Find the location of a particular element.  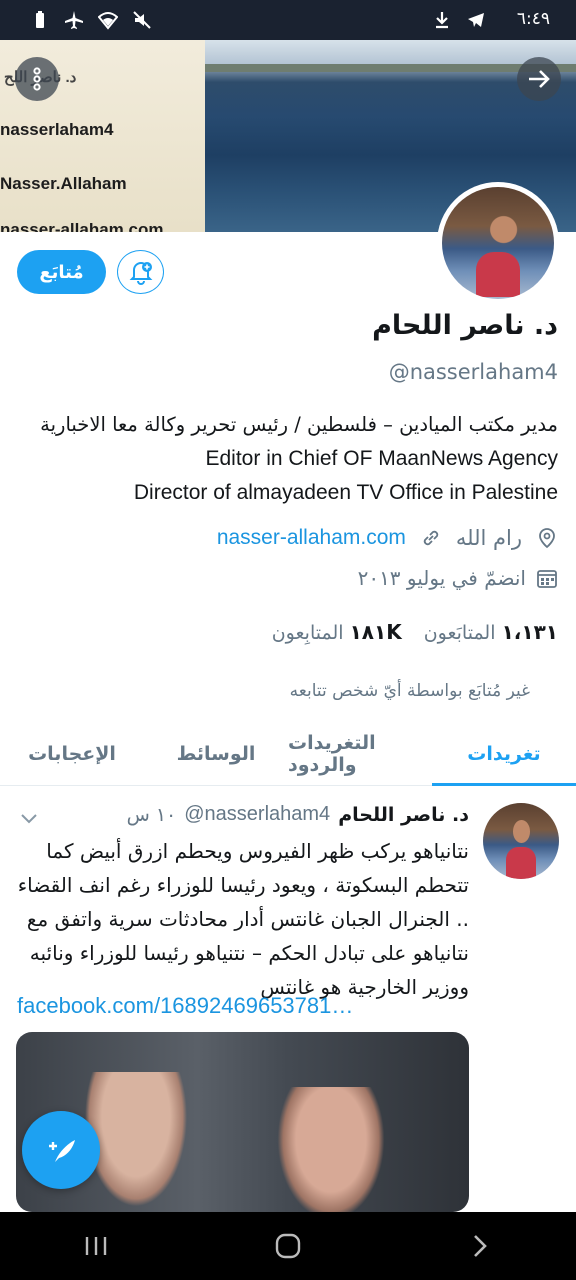

profile-name: د. ناصر اللحام is located at coordinates (465, 325).